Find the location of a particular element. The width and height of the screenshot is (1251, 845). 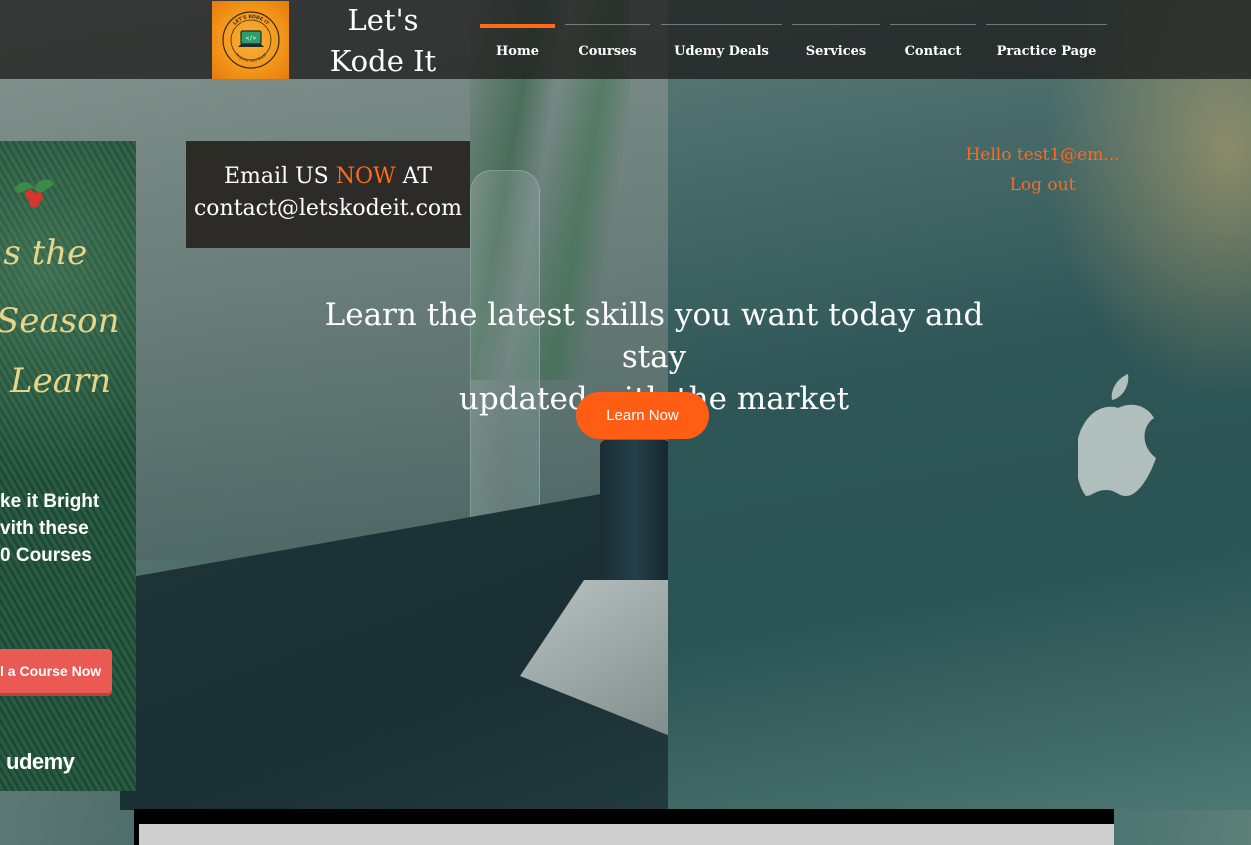

holly-icon is located at coordinates (34, 193).